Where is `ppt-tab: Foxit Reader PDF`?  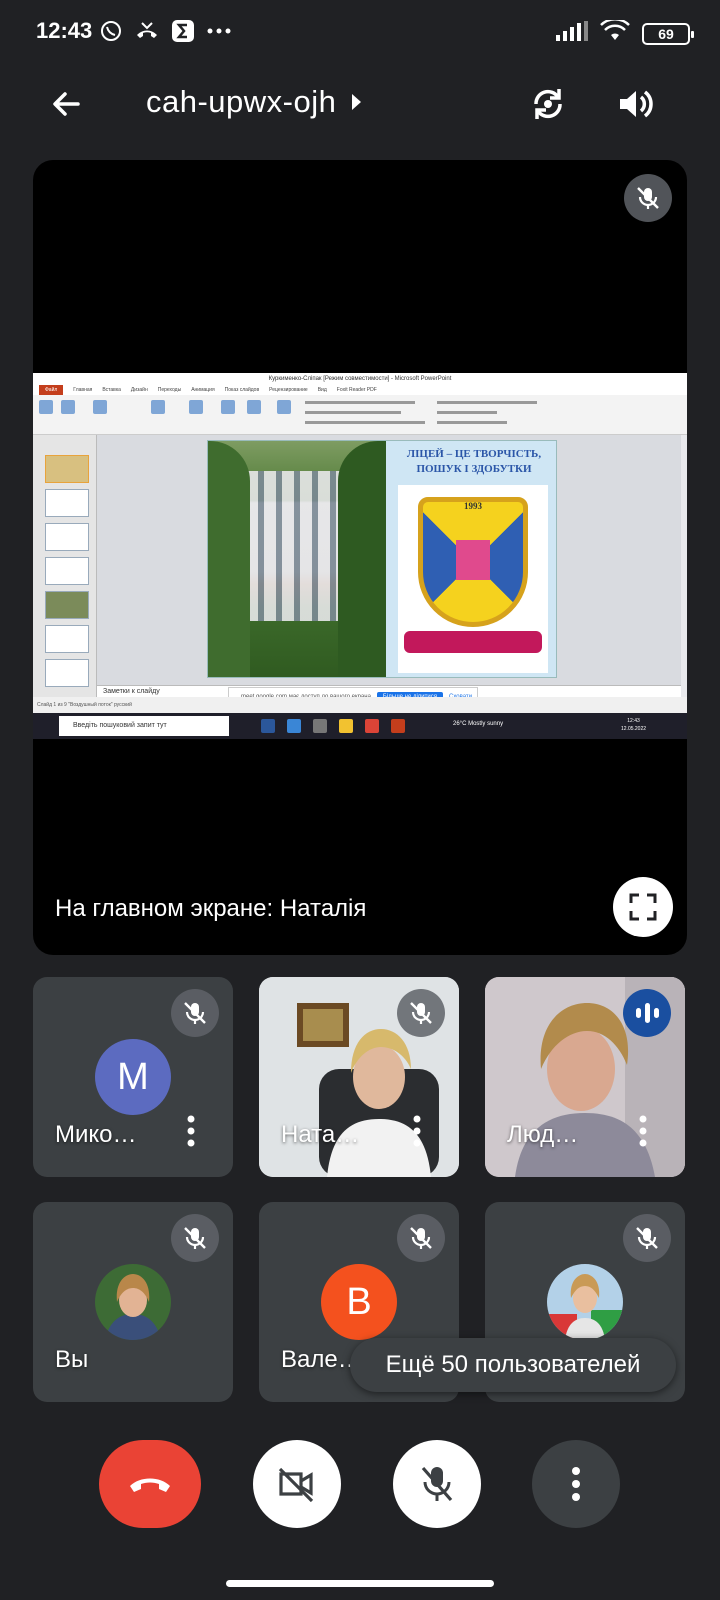
ppt-tab: Foxit Reader PDF is located at coordinates (356, 390).